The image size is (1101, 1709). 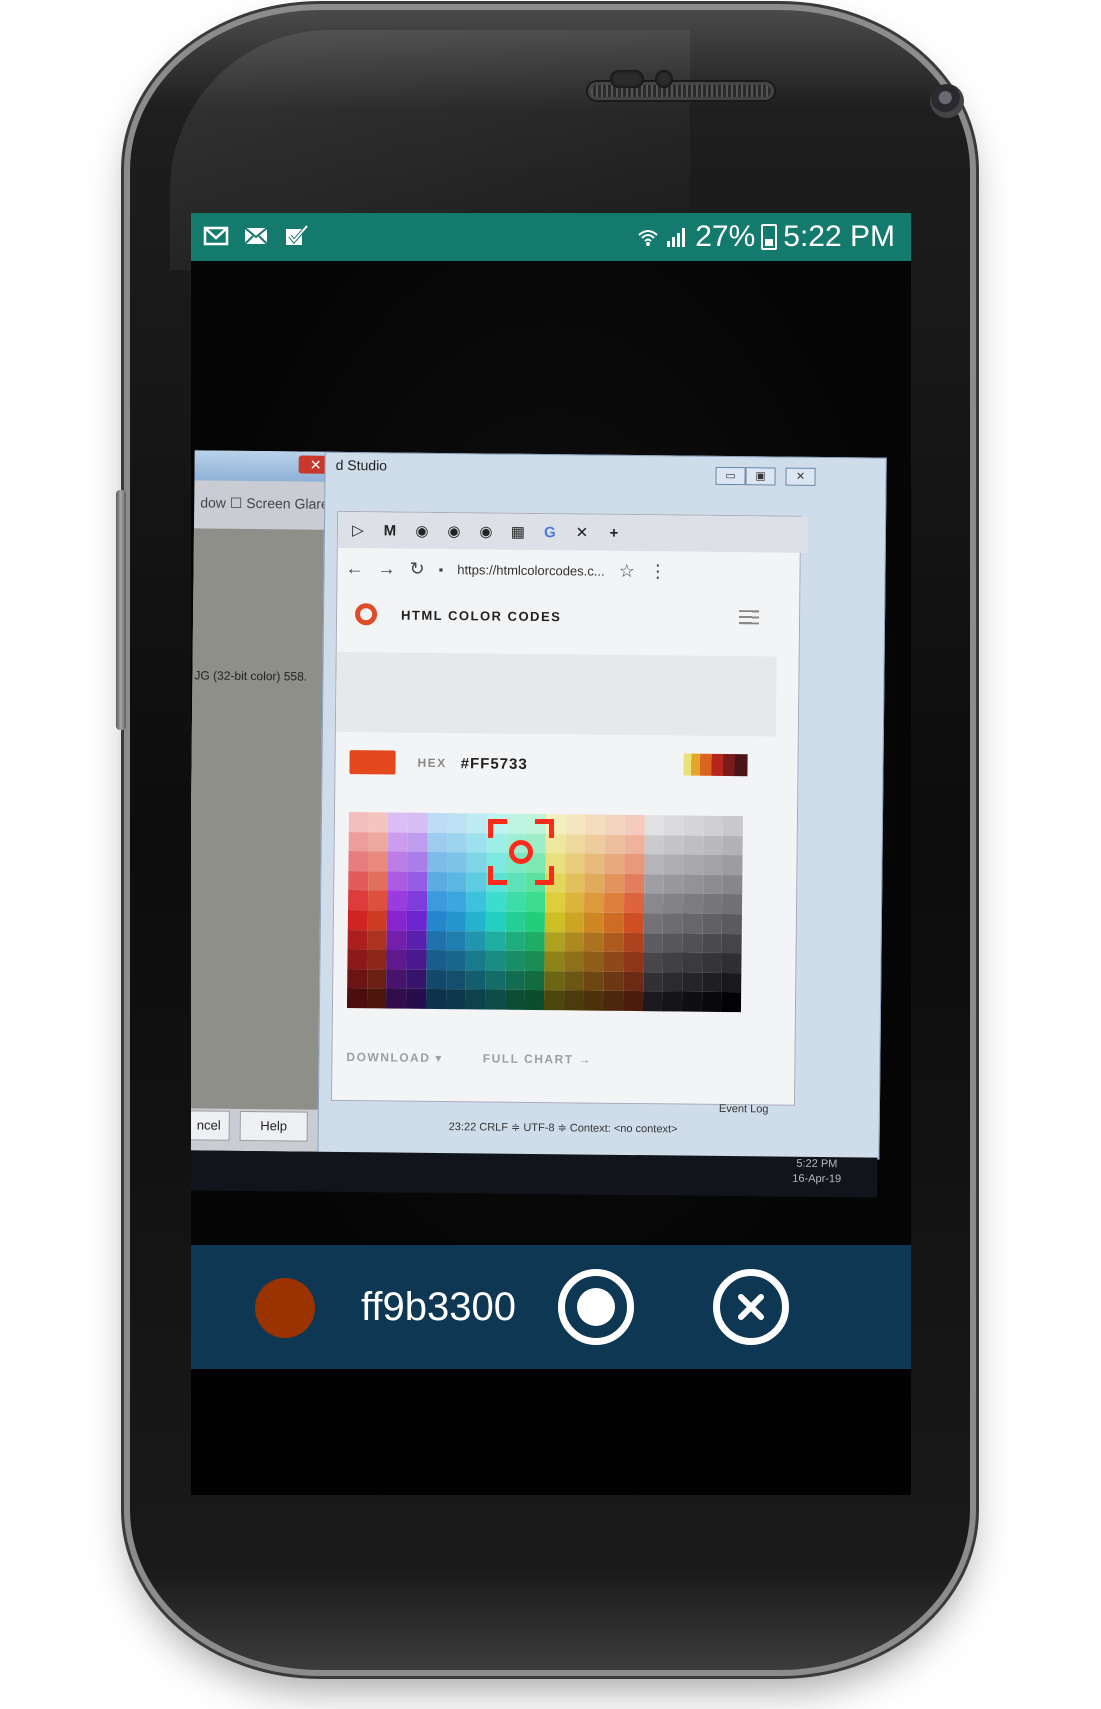 What do you see at coordinates (438, 1307) in the screenshot?
I see `picked-color-hex: ff9b3300` at bounding box center [438, 1307].